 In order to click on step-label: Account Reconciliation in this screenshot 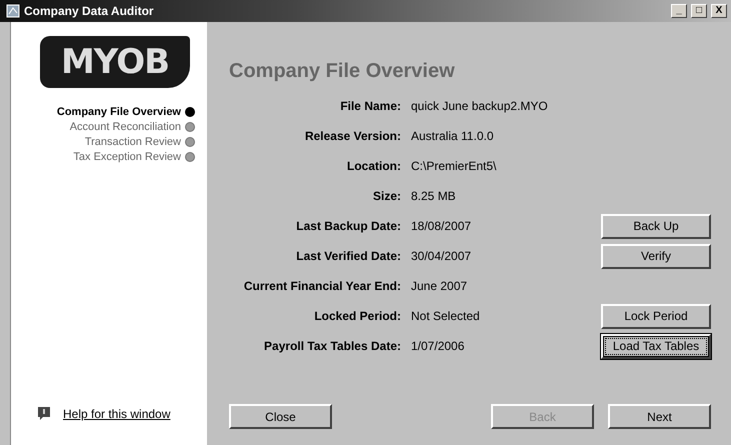, I will do `click(125, 126)`.